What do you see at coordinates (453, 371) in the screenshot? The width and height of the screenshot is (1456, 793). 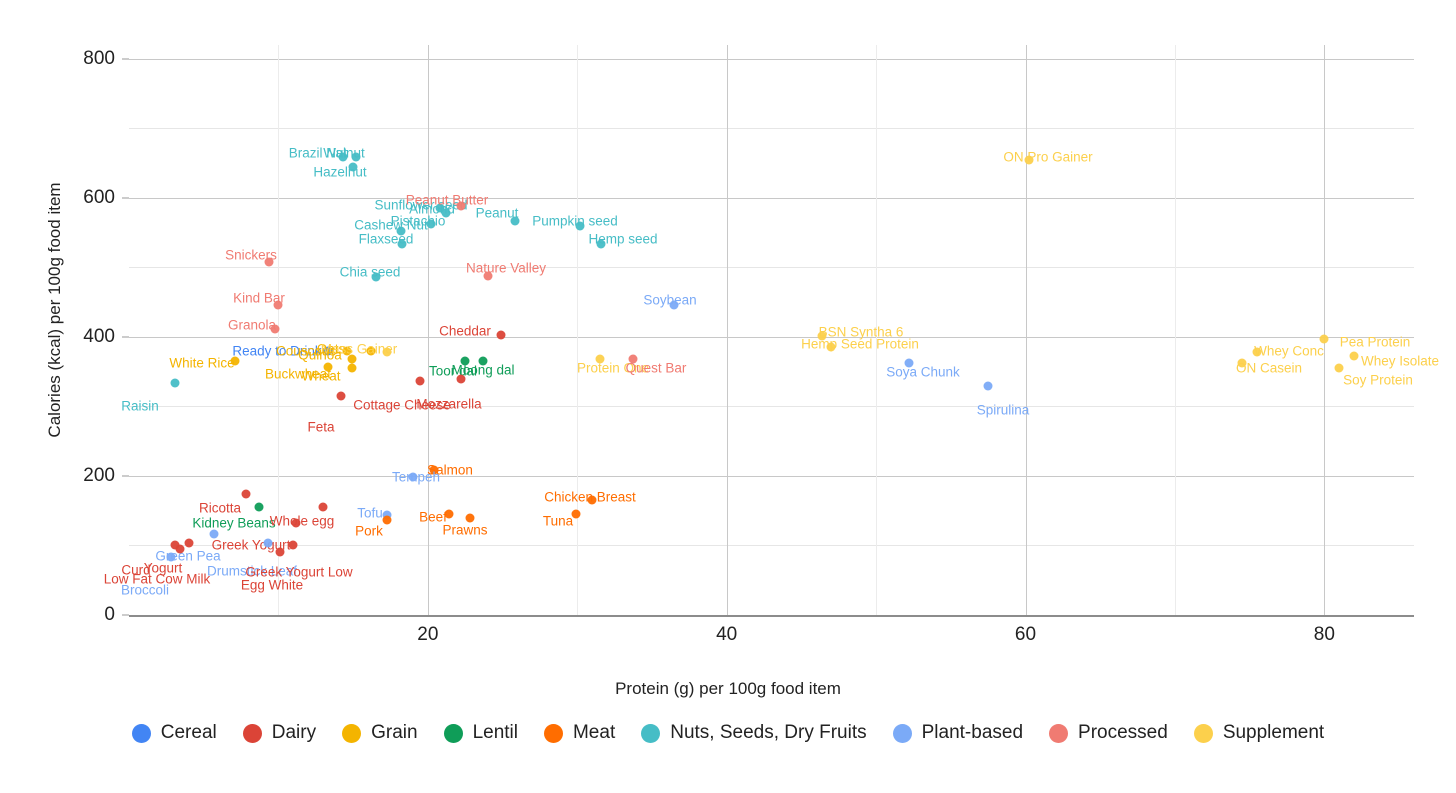 I see `data-point-label: Toor dal` at bounding box center [453, 371].